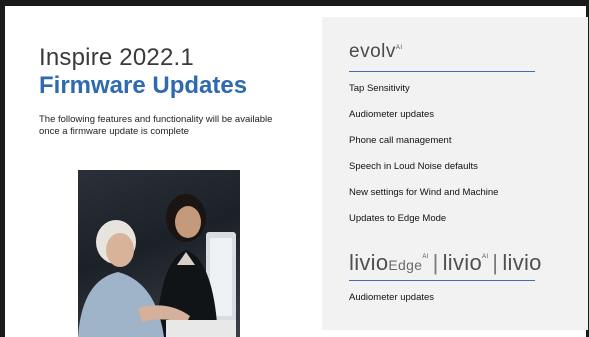 The width and height of the screenshot is (589, 337). What do you see at coordinates (376, 51) in the screenshot?
I see `evolv-ai-logo: evolvAI` at bounding box center [376, 51].